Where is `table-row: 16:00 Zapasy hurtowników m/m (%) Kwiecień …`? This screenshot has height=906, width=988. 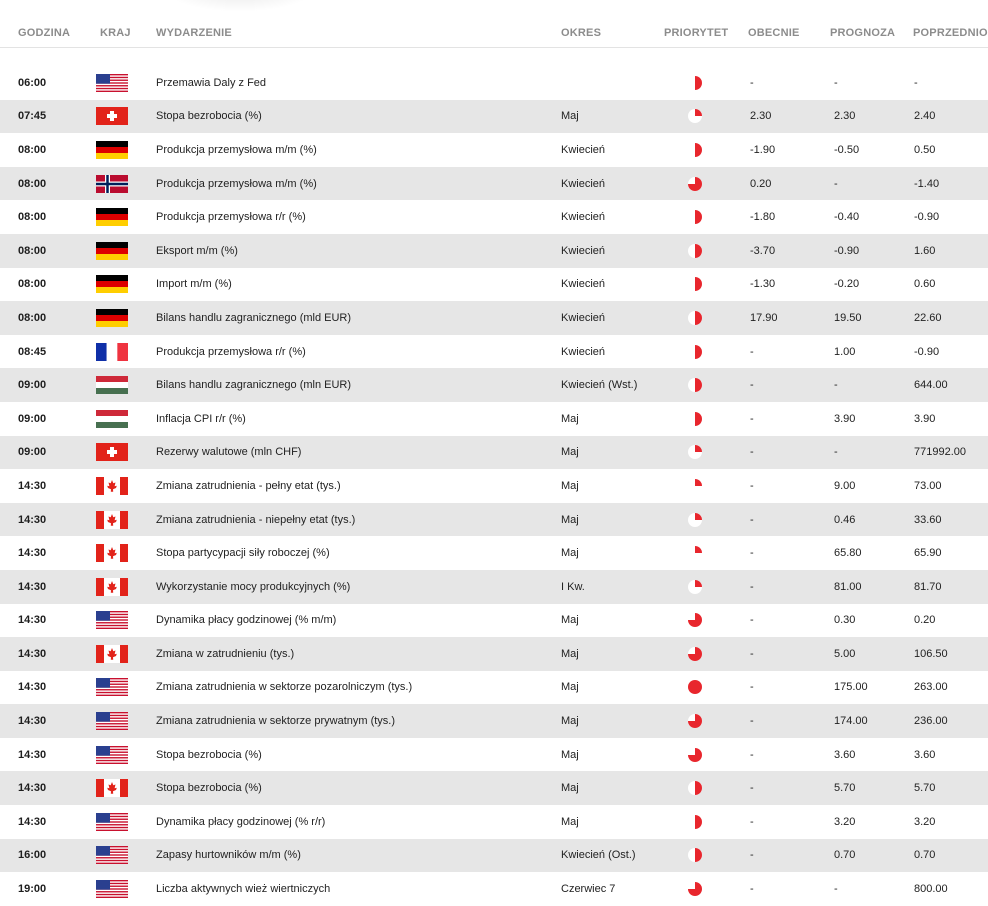
table-row: 16:00 Zapasy hurtowników m/m (%) Kwiecień … is located at coordinates (494, 855).